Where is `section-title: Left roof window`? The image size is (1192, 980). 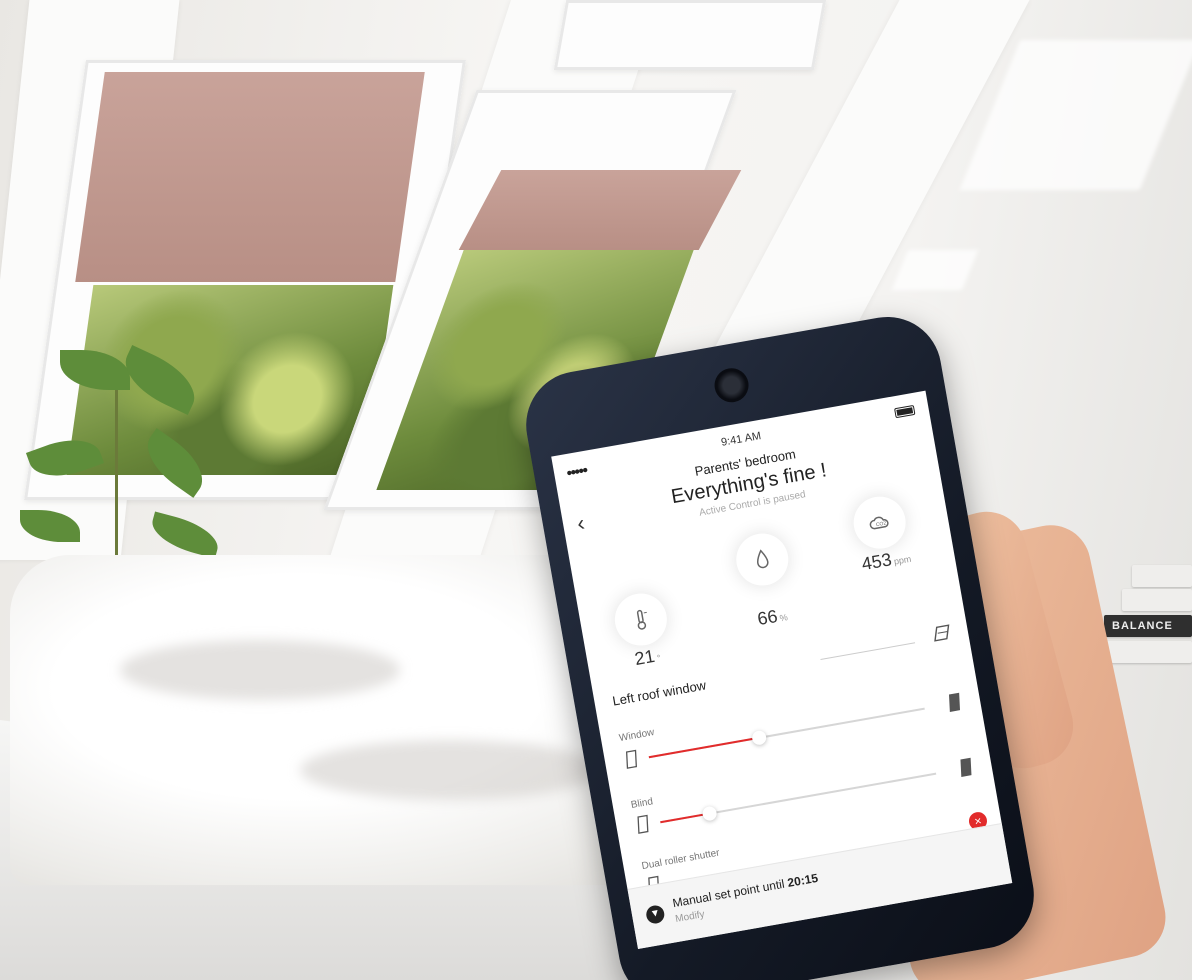 section-title: Left roof window is located at coordinates (659, 693).